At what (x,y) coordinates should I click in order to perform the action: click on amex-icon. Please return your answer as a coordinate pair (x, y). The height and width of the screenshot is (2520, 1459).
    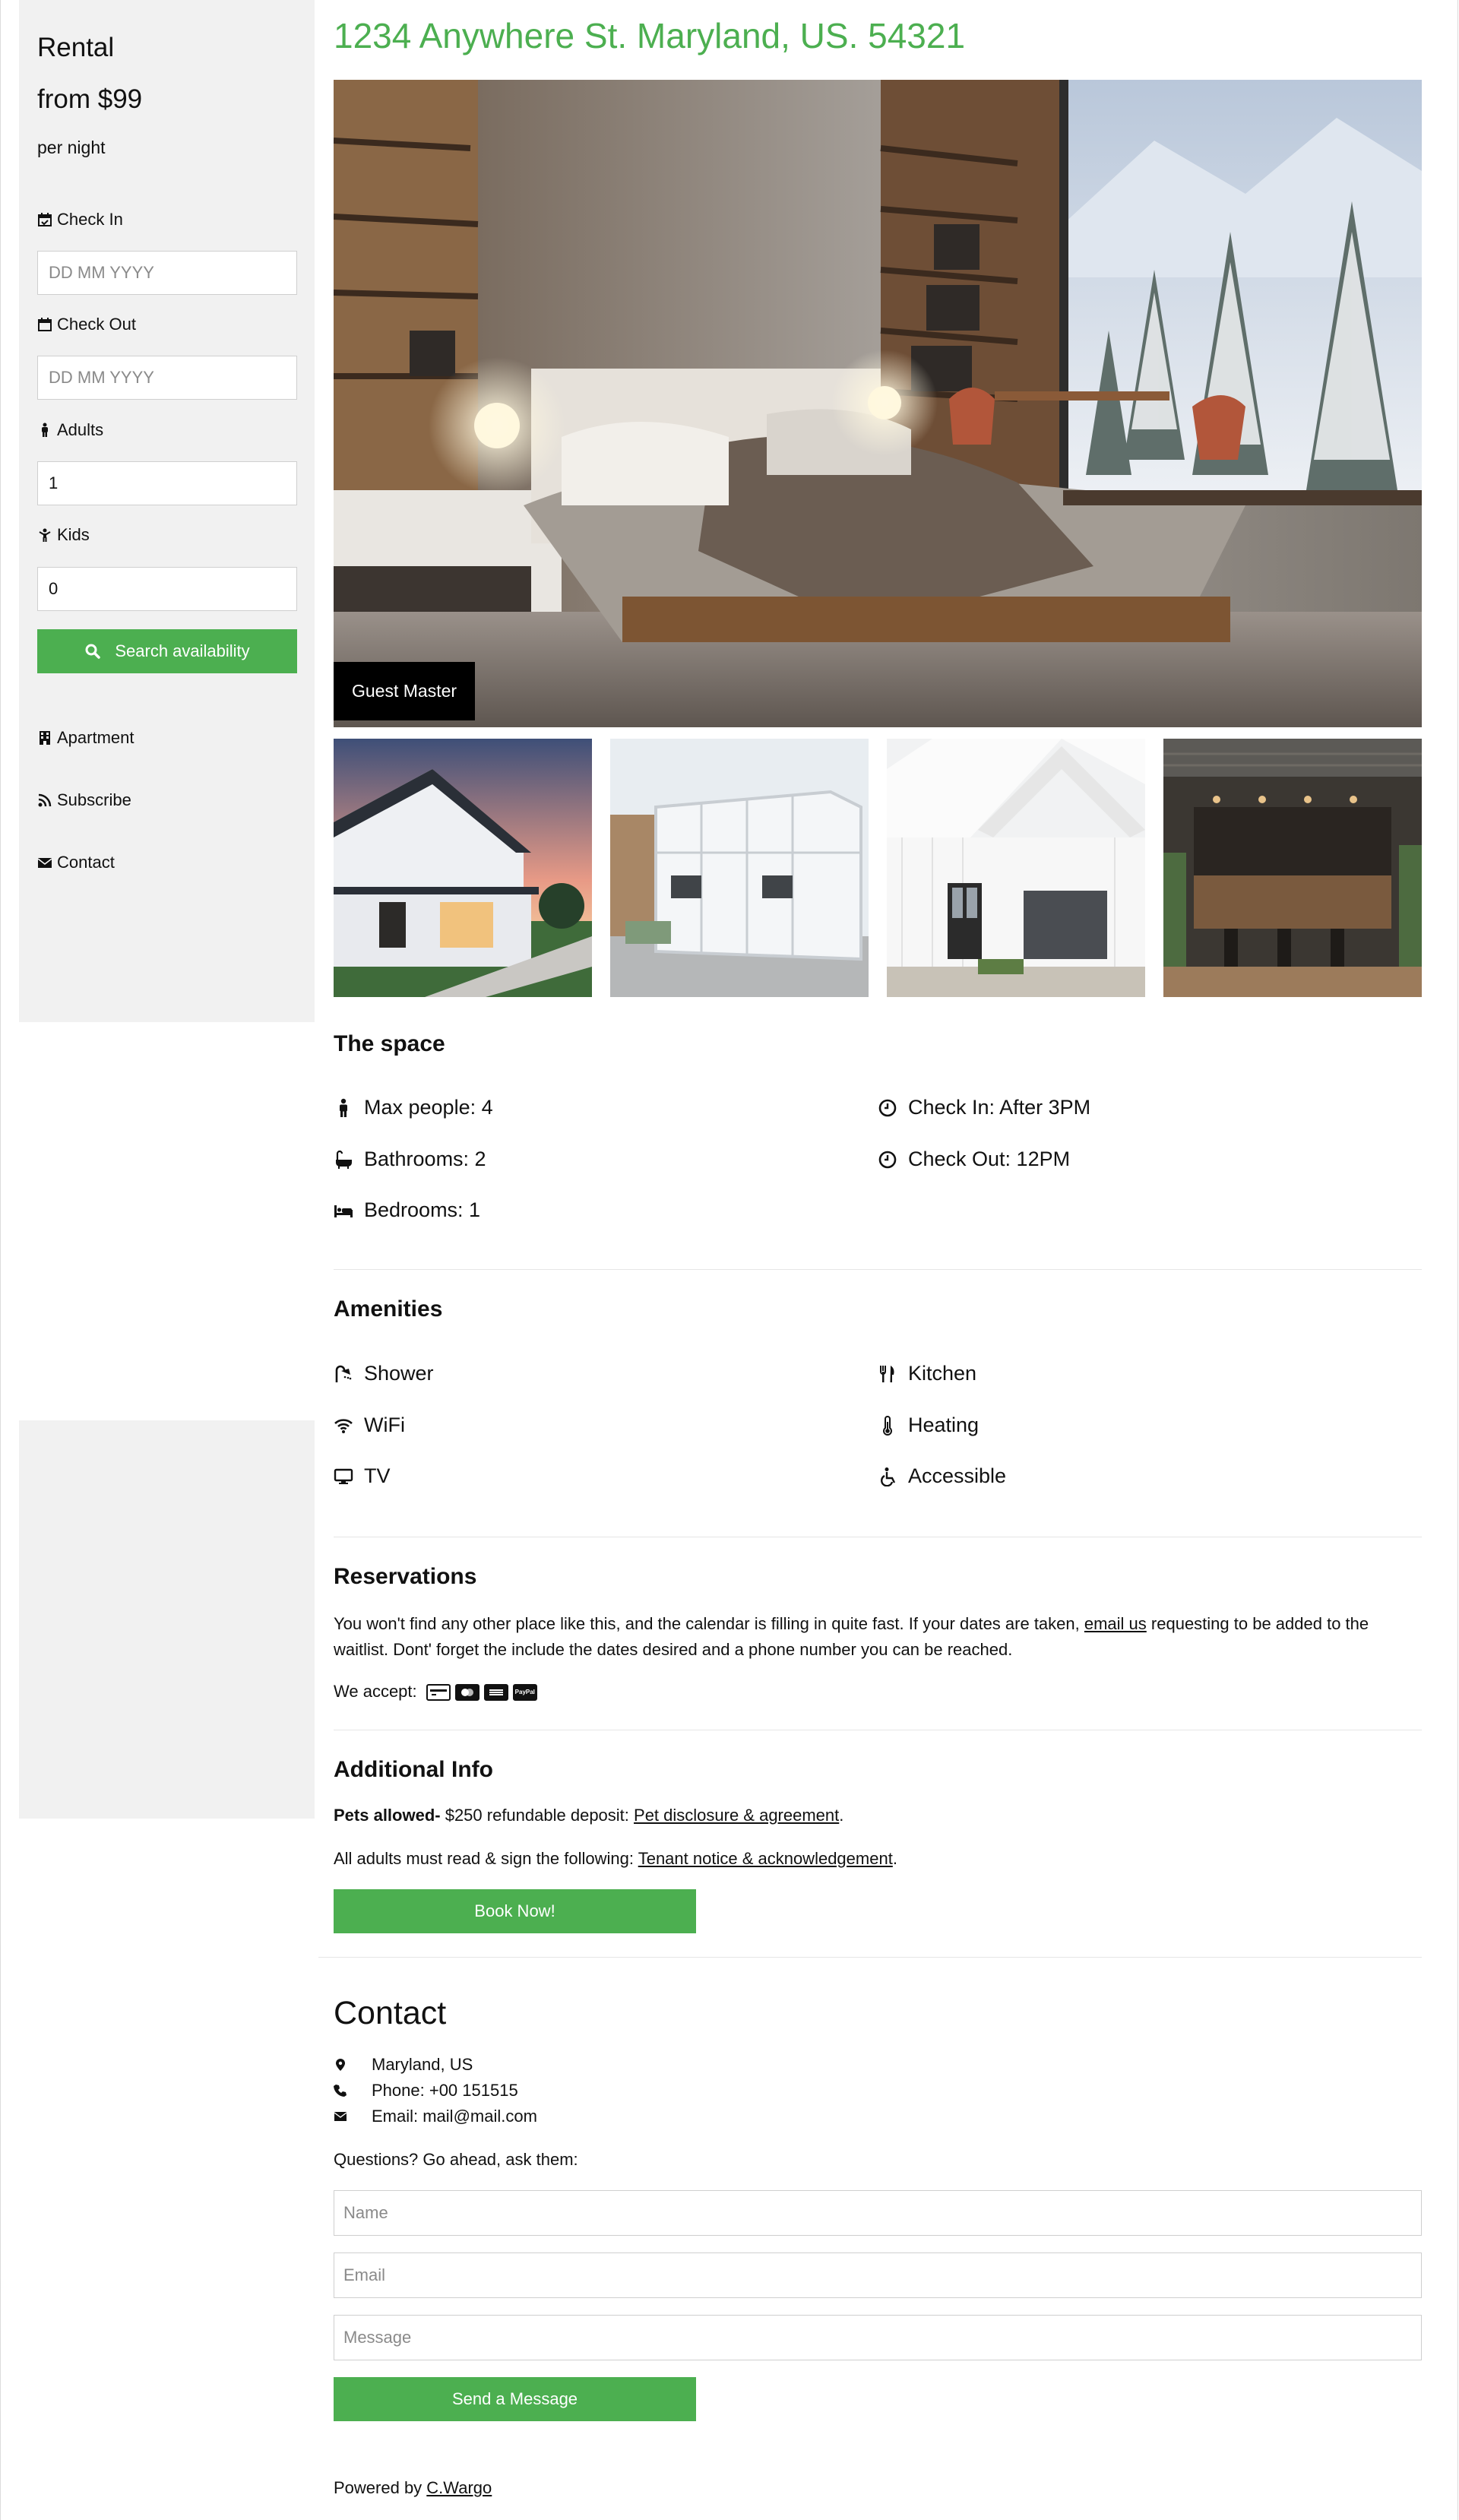
    Looking at the image, I should click on (495, 1693).